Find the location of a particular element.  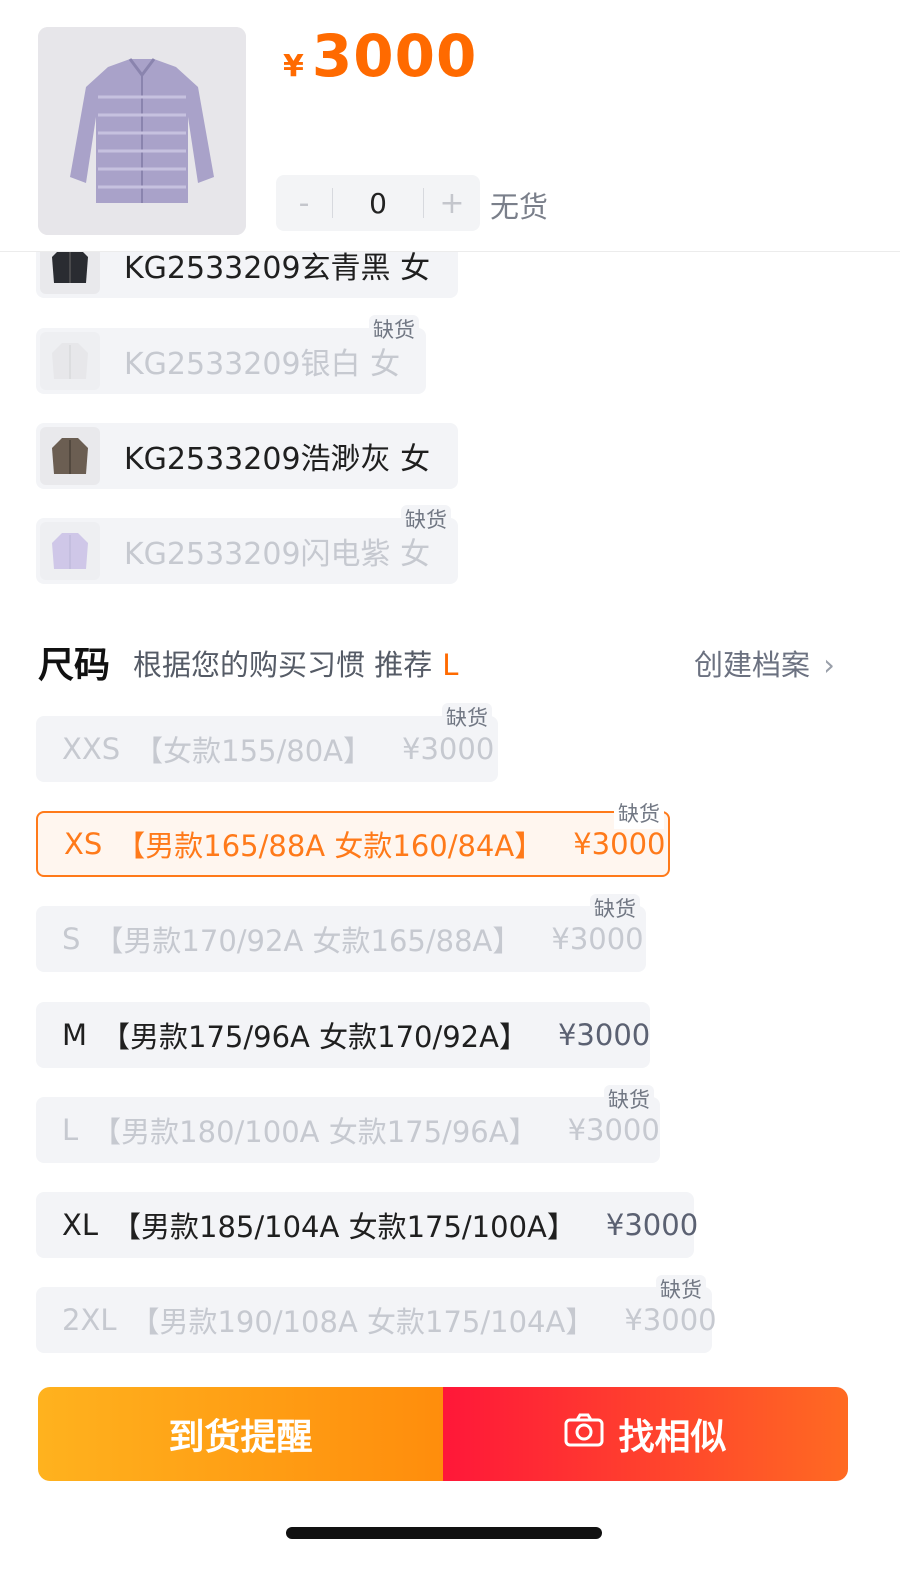

size-option-l: L 【男款180/100A 女款175/96A】 ¥3000 is located at coordinates (348, 1130).